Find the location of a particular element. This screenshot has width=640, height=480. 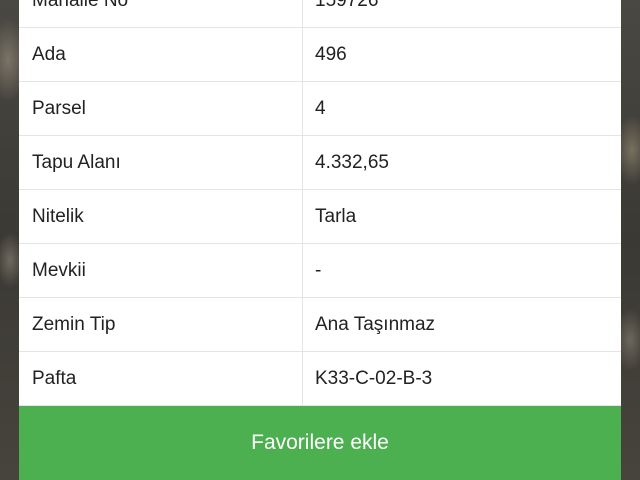

table-row: Zemin Tip Ana Taşınmaz is located at coordinates (320, 325).